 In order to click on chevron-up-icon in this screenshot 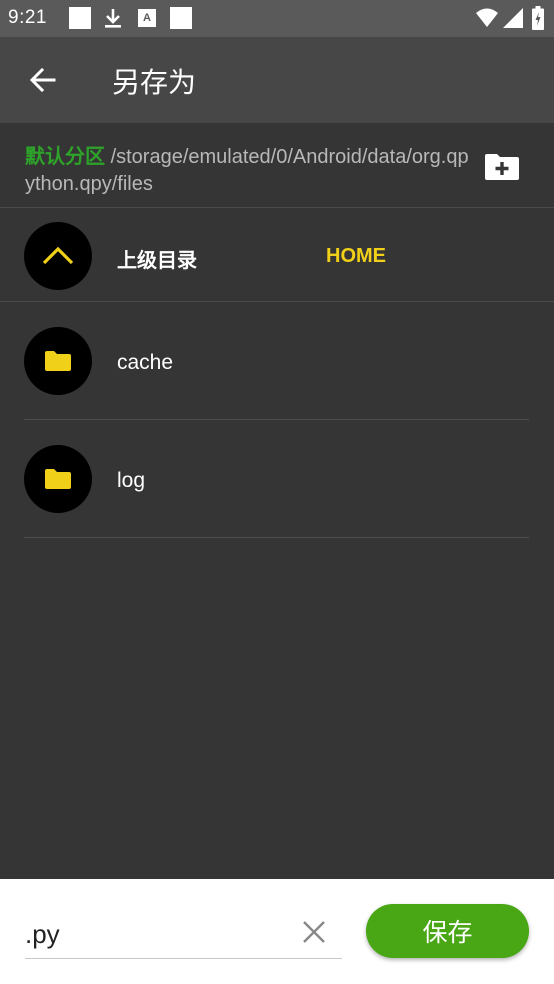, I will do `click(58, 255)`.